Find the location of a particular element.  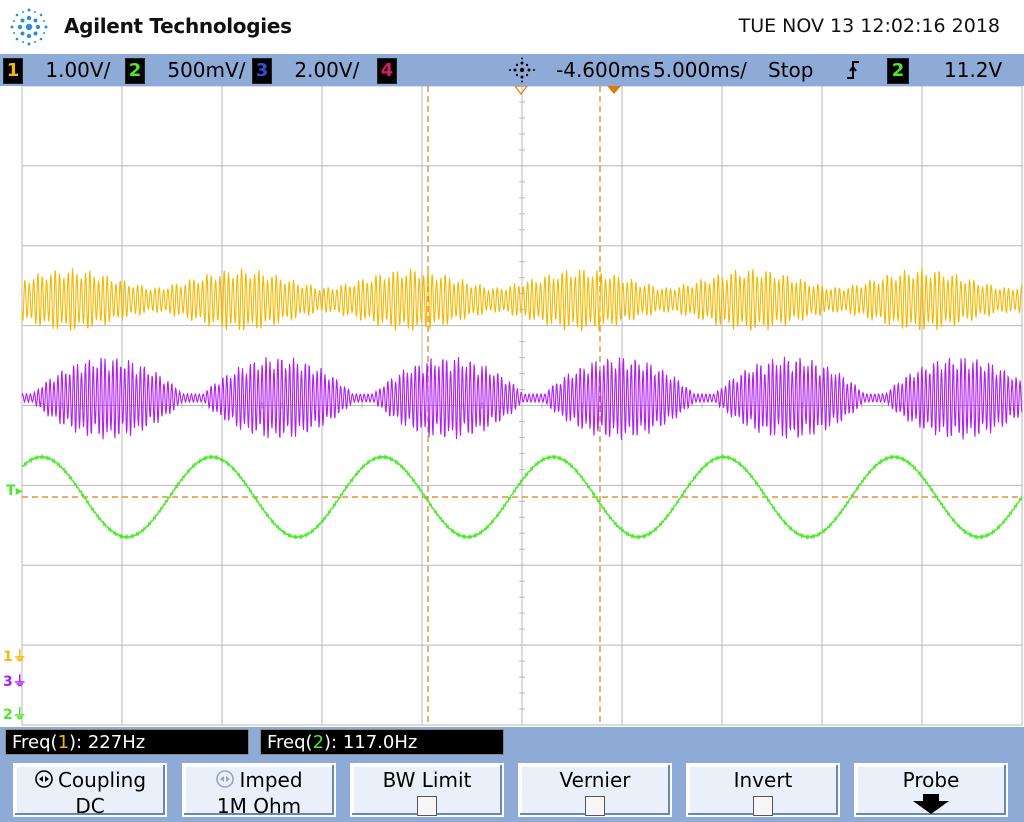

ch4-status: 4 is located at coordinates (388, 71).